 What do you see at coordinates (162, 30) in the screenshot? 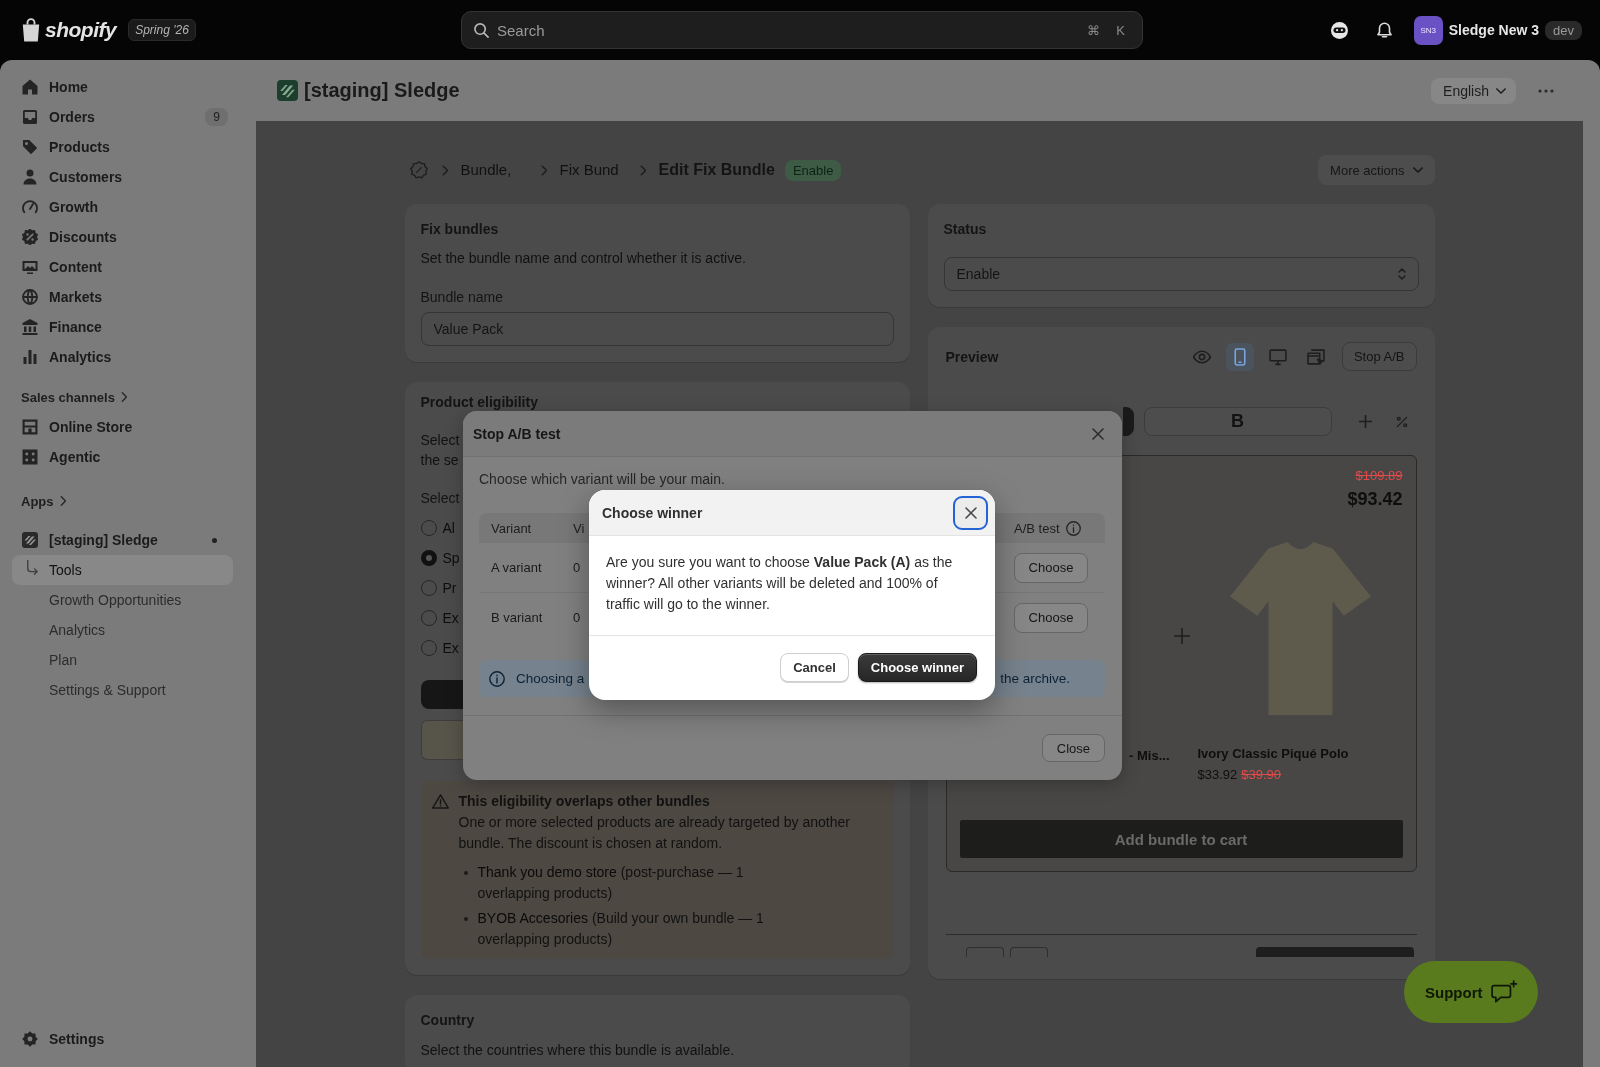
I see `edition-badge: Spring '26` at bounding box center [162, 30].